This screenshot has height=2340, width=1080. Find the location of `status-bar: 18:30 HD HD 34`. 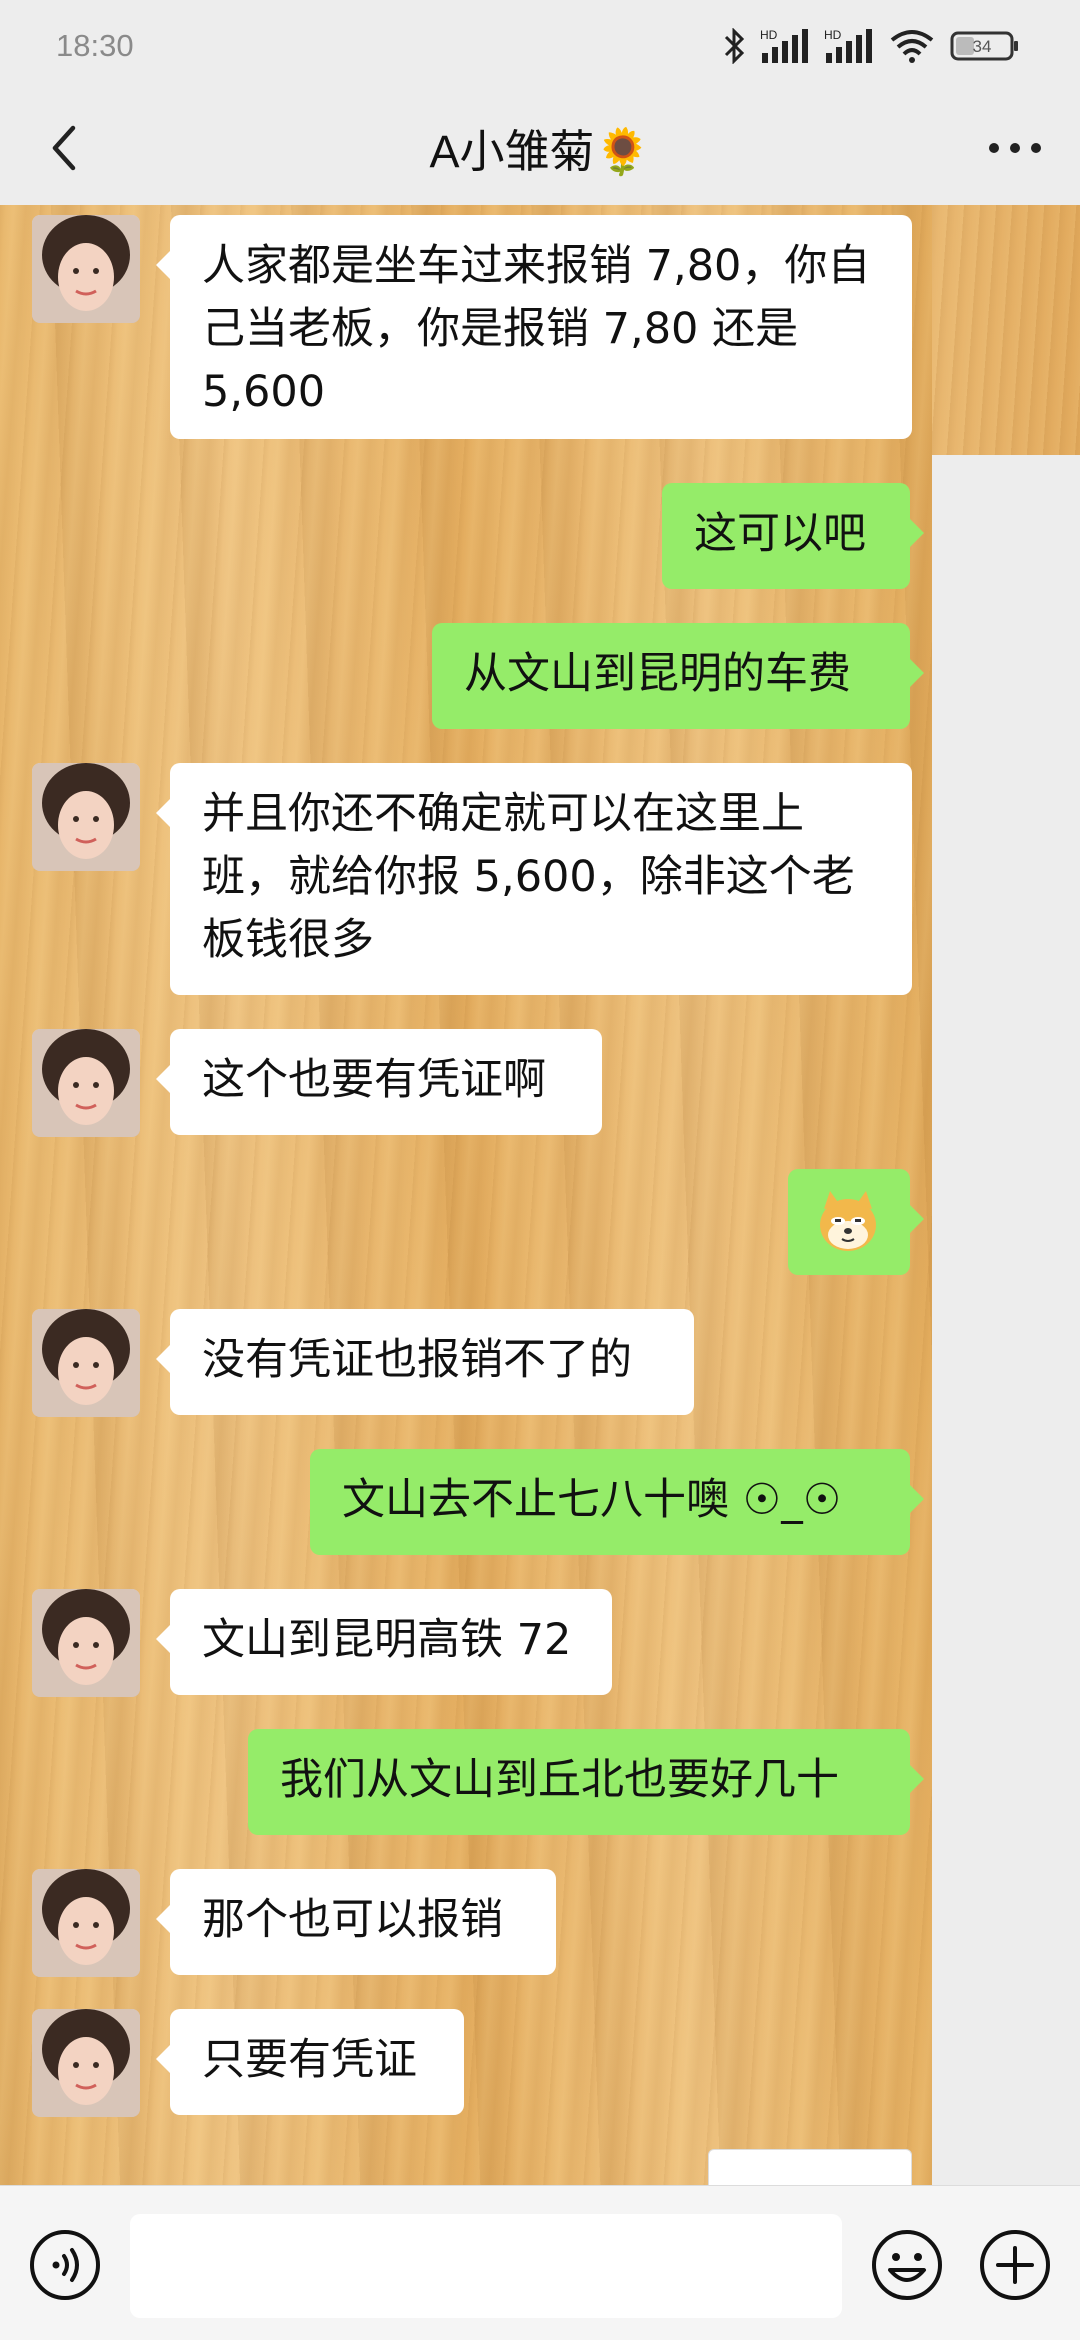

status-bar: 18:30 HD HD 34 is located at coordinates (540, 47).